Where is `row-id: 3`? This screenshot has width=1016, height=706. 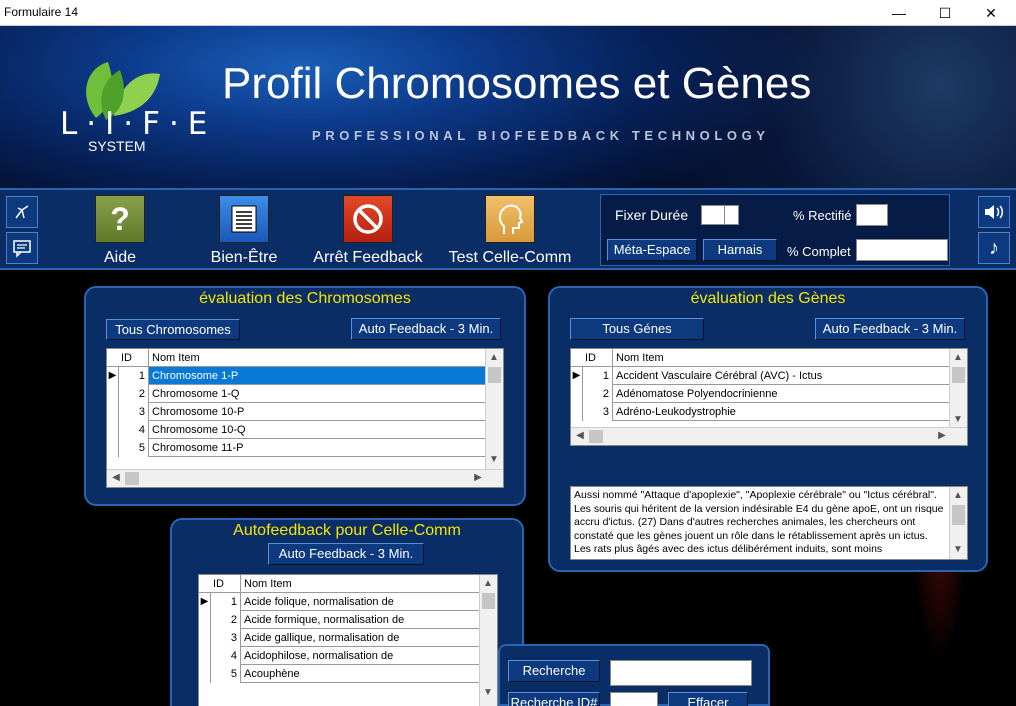 row-id: 3 is located at coordinates (226, 638).